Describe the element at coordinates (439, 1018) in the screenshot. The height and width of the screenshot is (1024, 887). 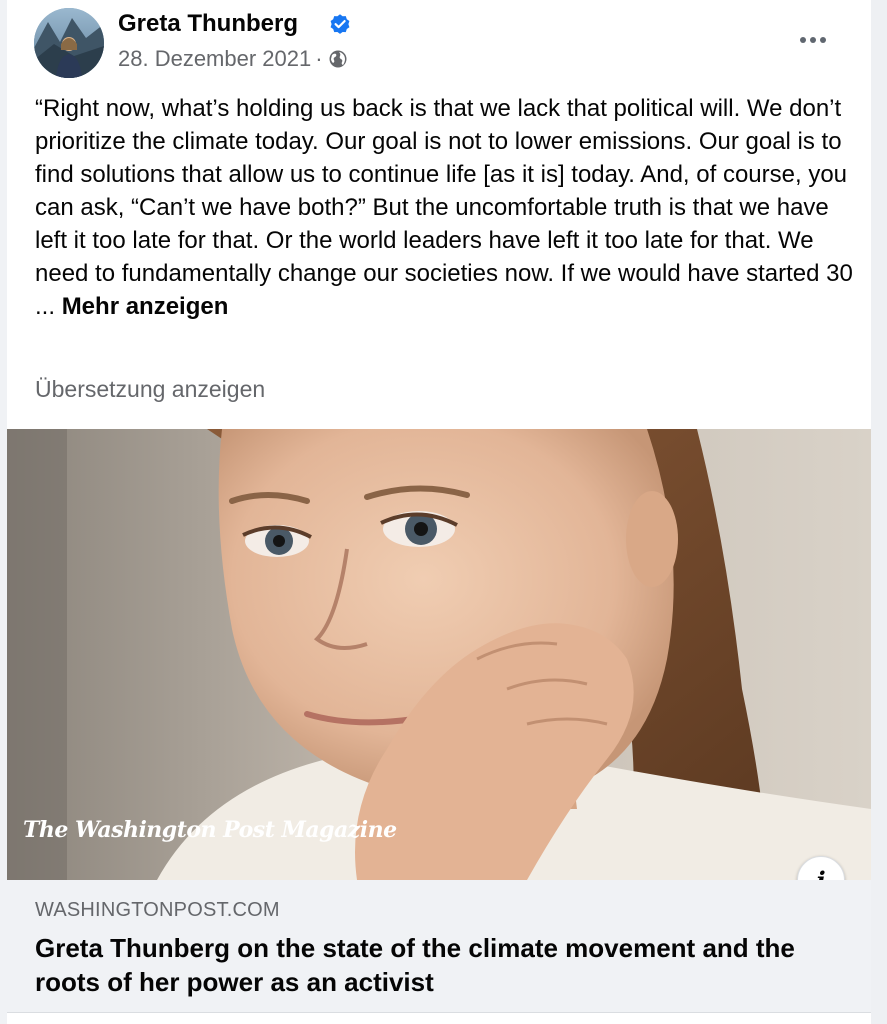
I see `bottom-divider` at that location.